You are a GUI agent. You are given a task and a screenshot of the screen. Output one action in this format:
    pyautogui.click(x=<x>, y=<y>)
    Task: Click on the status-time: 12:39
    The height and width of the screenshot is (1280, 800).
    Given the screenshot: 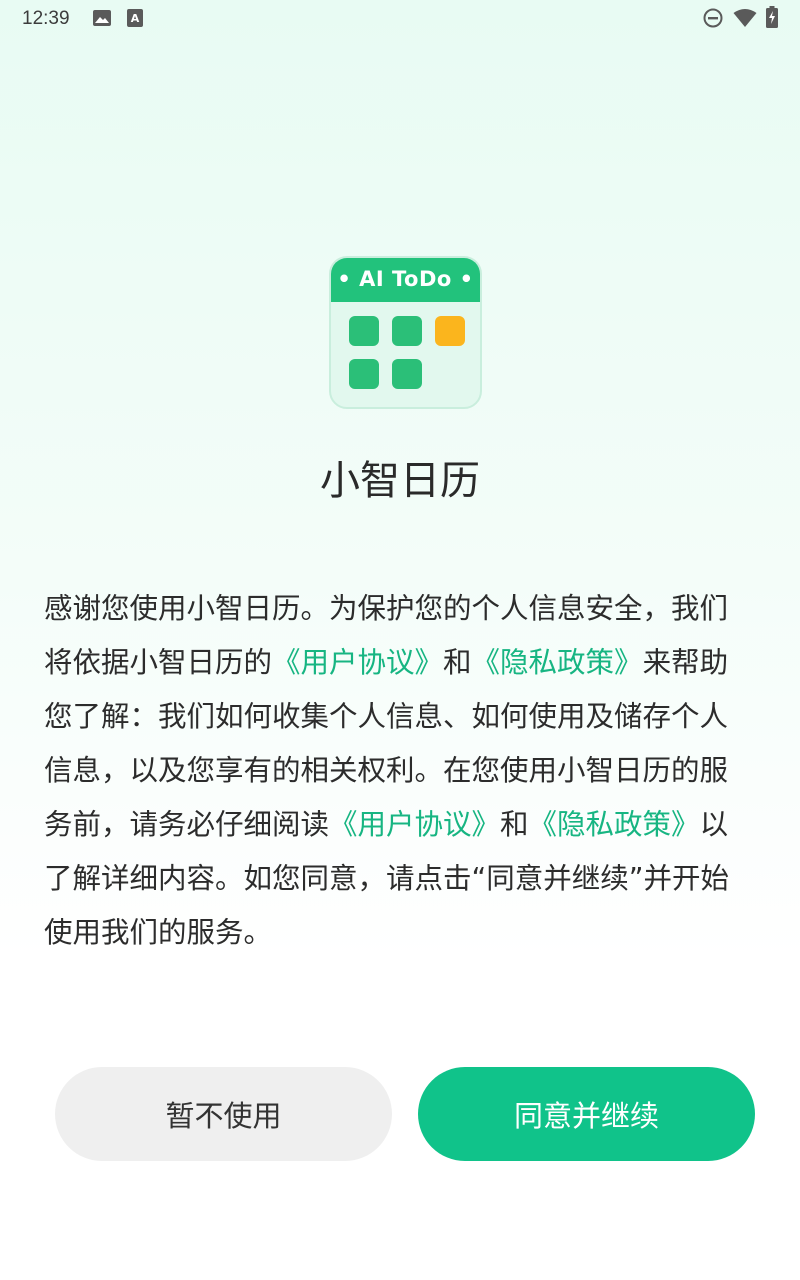 What is the action you would take?
    pyautogui.click(x=46, y=18)
    